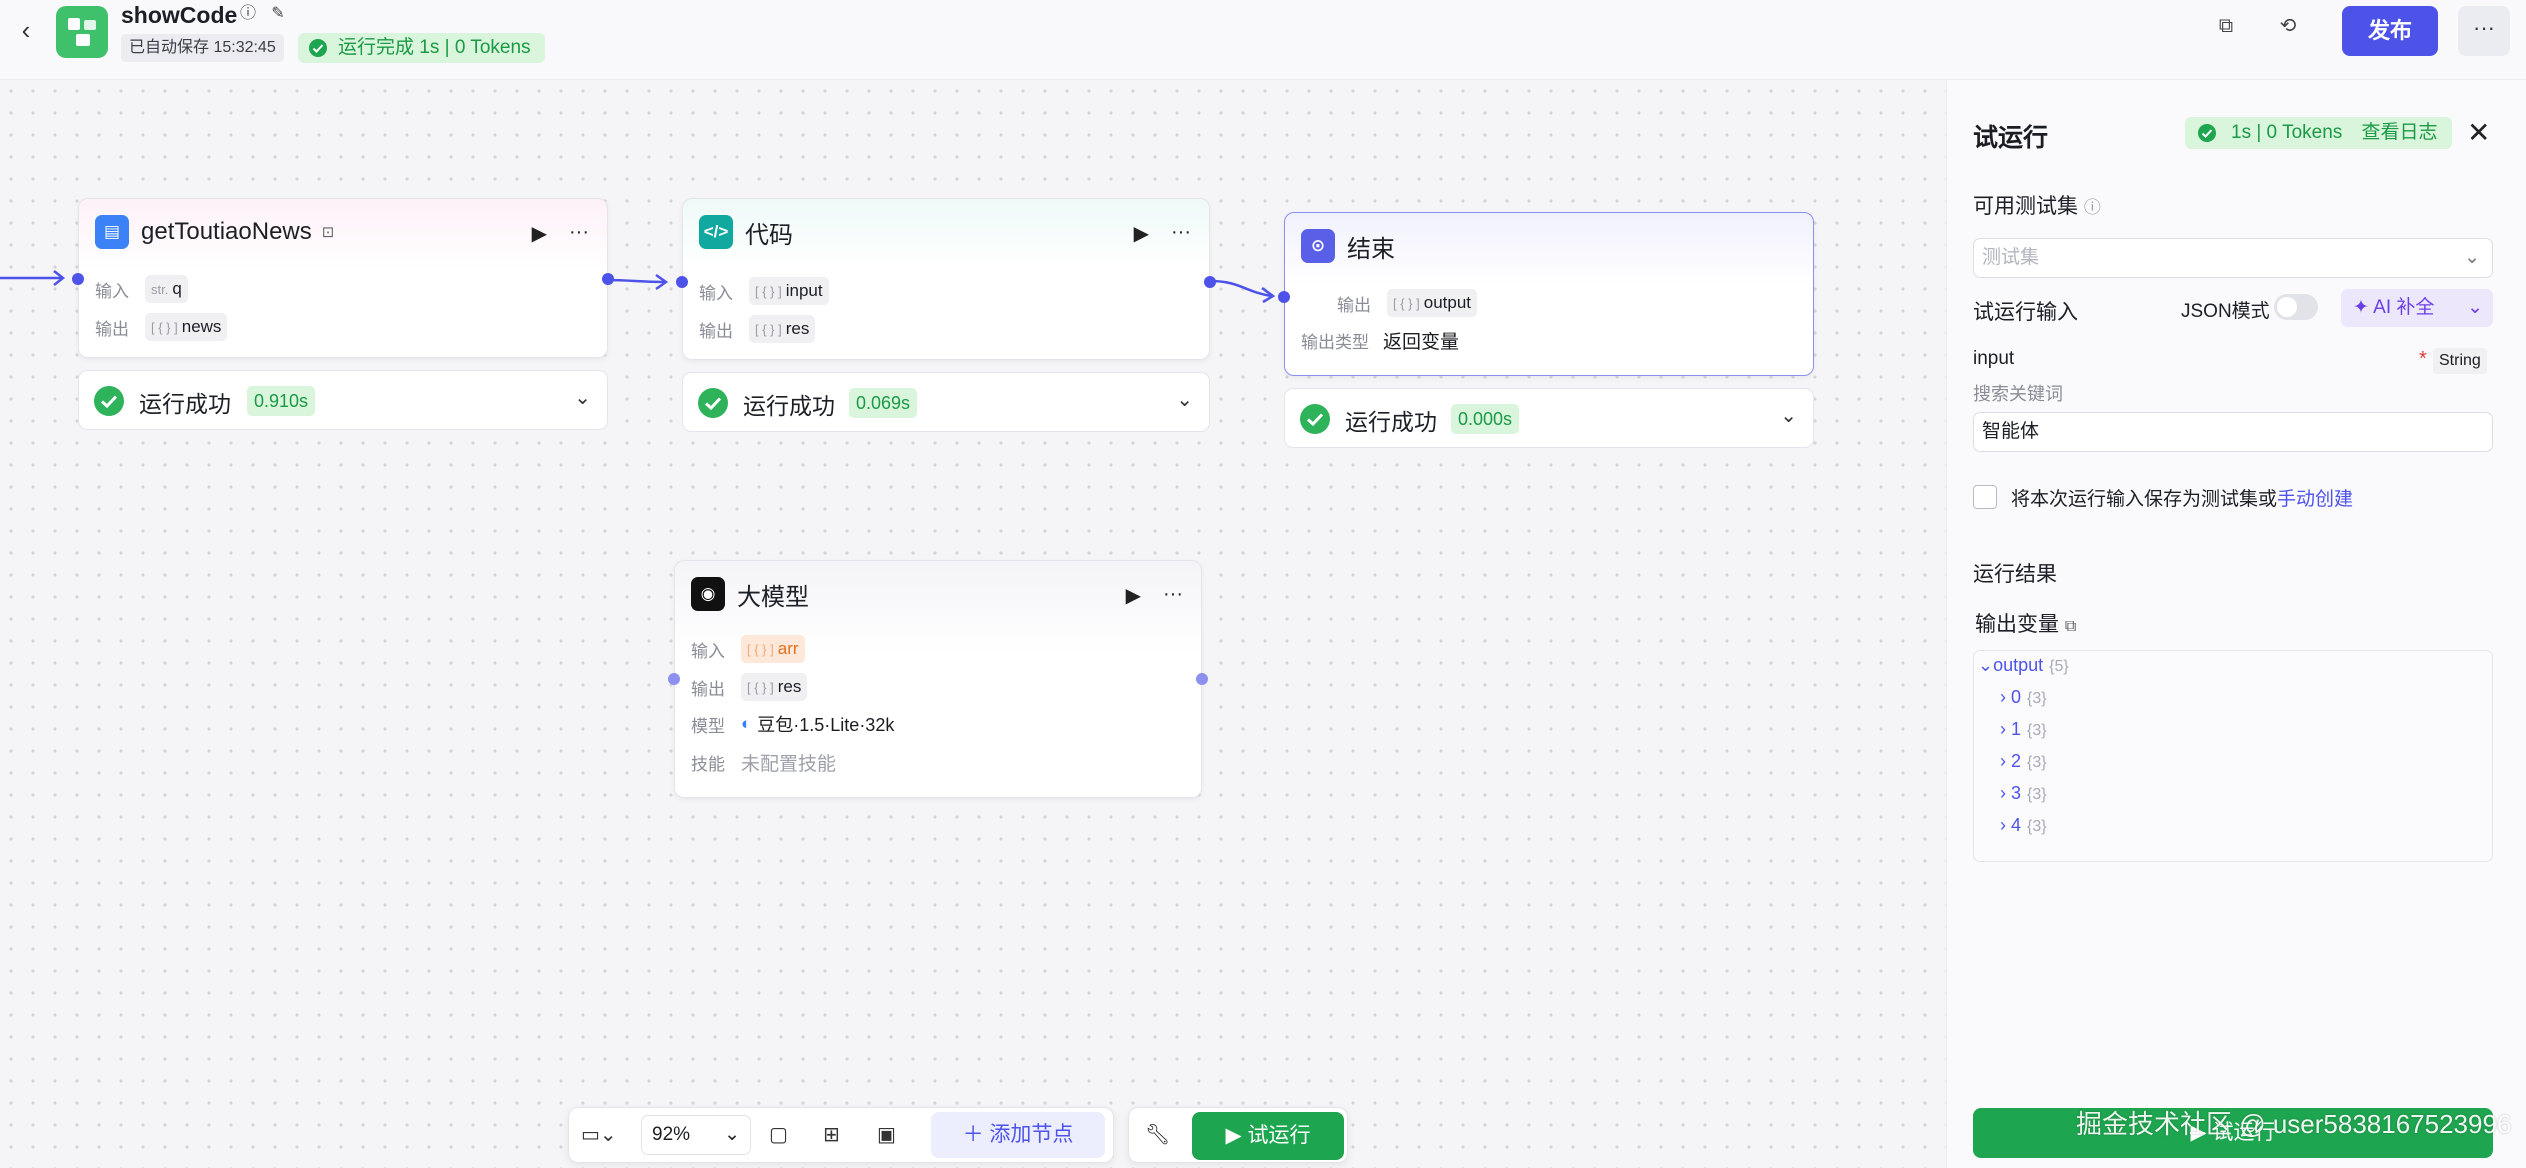 This screenshot has width=2526, height=1168. I want to click on comment-icon: ▢, so click(778, 1134).